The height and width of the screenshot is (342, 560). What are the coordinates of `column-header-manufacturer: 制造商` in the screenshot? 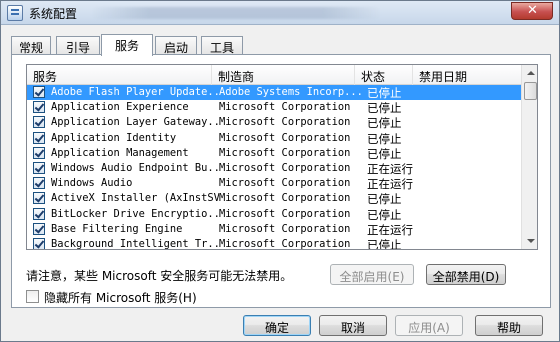 It's located at (283, 75).